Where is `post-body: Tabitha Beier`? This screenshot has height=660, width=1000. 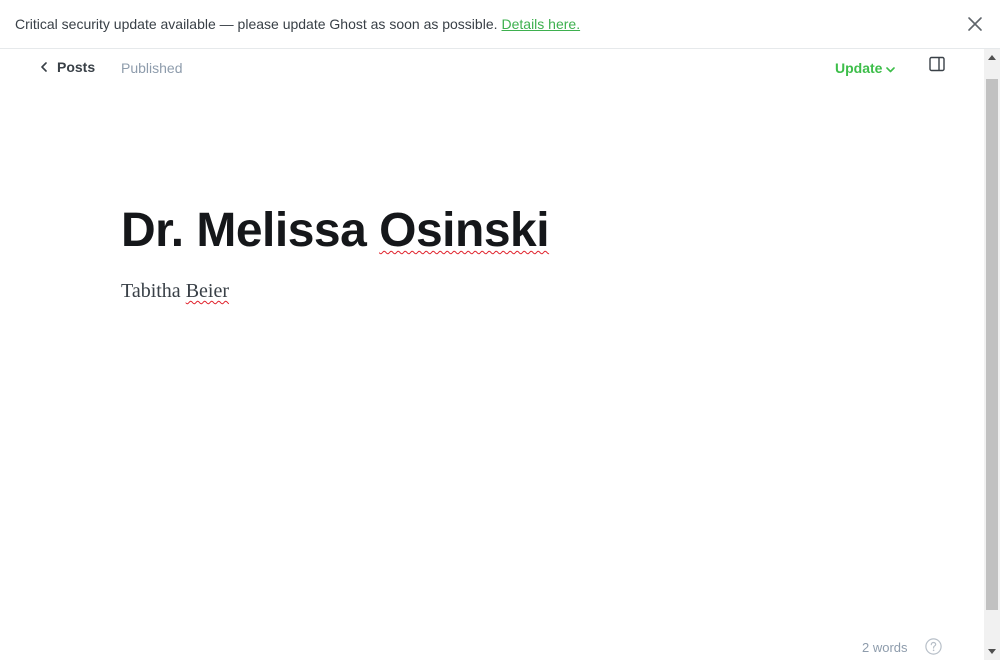
post-body: Tabitha Beier is located at coordinates (175, 291).